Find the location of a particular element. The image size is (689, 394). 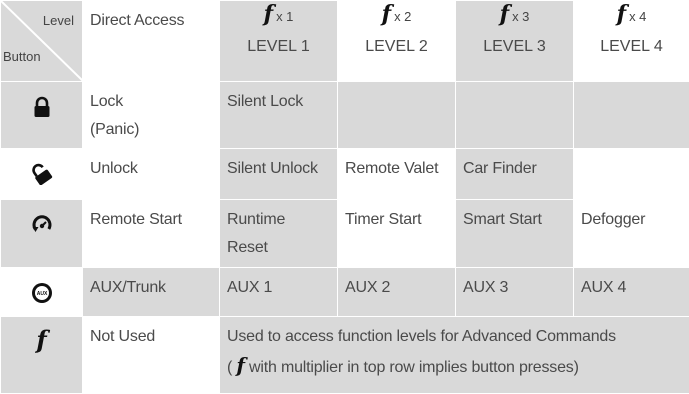

level-4-label: LEVEL 4 is located at coordinates (631, 47).